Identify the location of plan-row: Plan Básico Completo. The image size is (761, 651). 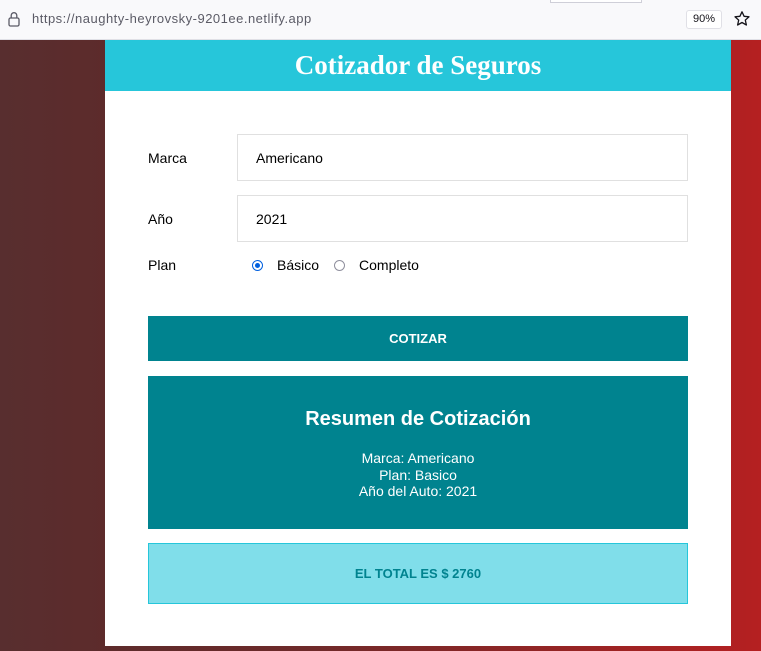
(291, 265).